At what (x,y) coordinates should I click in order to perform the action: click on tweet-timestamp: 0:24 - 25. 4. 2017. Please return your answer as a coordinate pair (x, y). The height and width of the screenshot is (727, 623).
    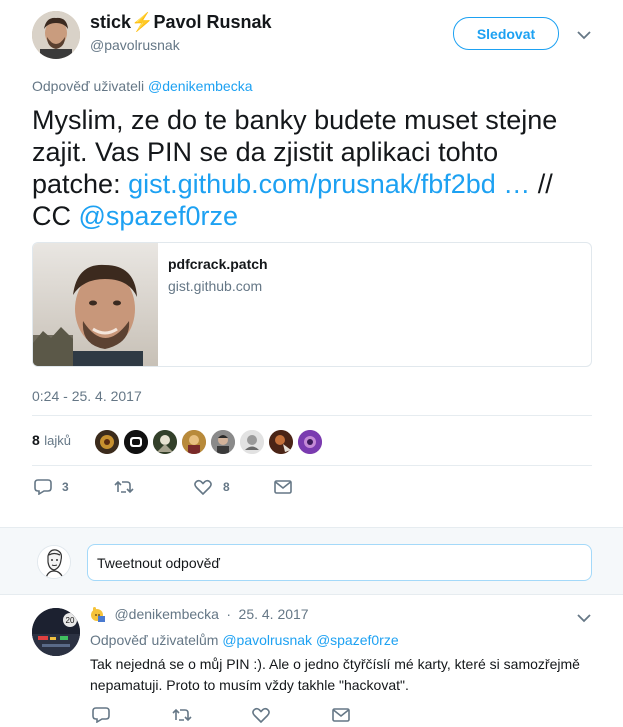
    Looking at the image, I should click on (87, 396).